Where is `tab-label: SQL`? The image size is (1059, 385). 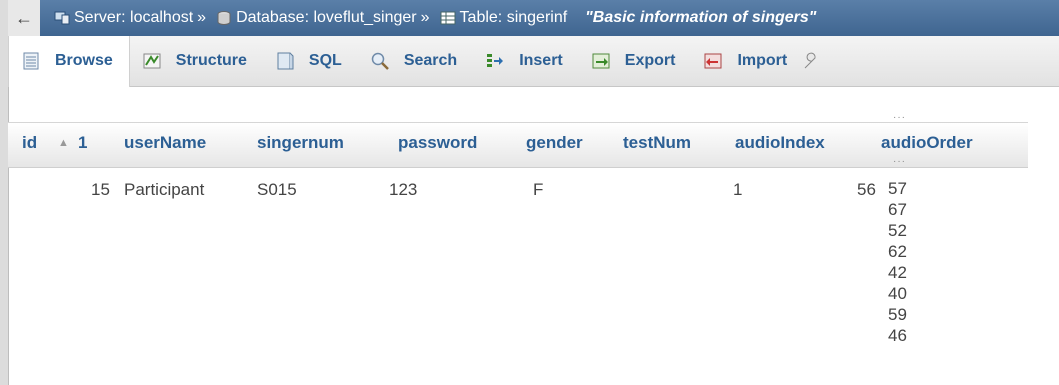
tab-label: SQL is located at coordinates (325, 60).